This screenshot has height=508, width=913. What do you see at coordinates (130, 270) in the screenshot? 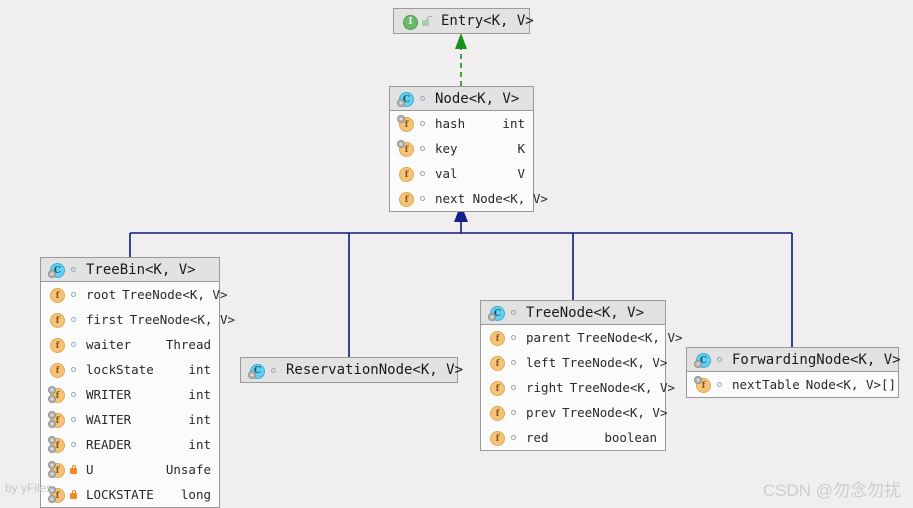
I see `class-header-treebin: C TreeBin<K, V>` at bounding box center [130, 270].